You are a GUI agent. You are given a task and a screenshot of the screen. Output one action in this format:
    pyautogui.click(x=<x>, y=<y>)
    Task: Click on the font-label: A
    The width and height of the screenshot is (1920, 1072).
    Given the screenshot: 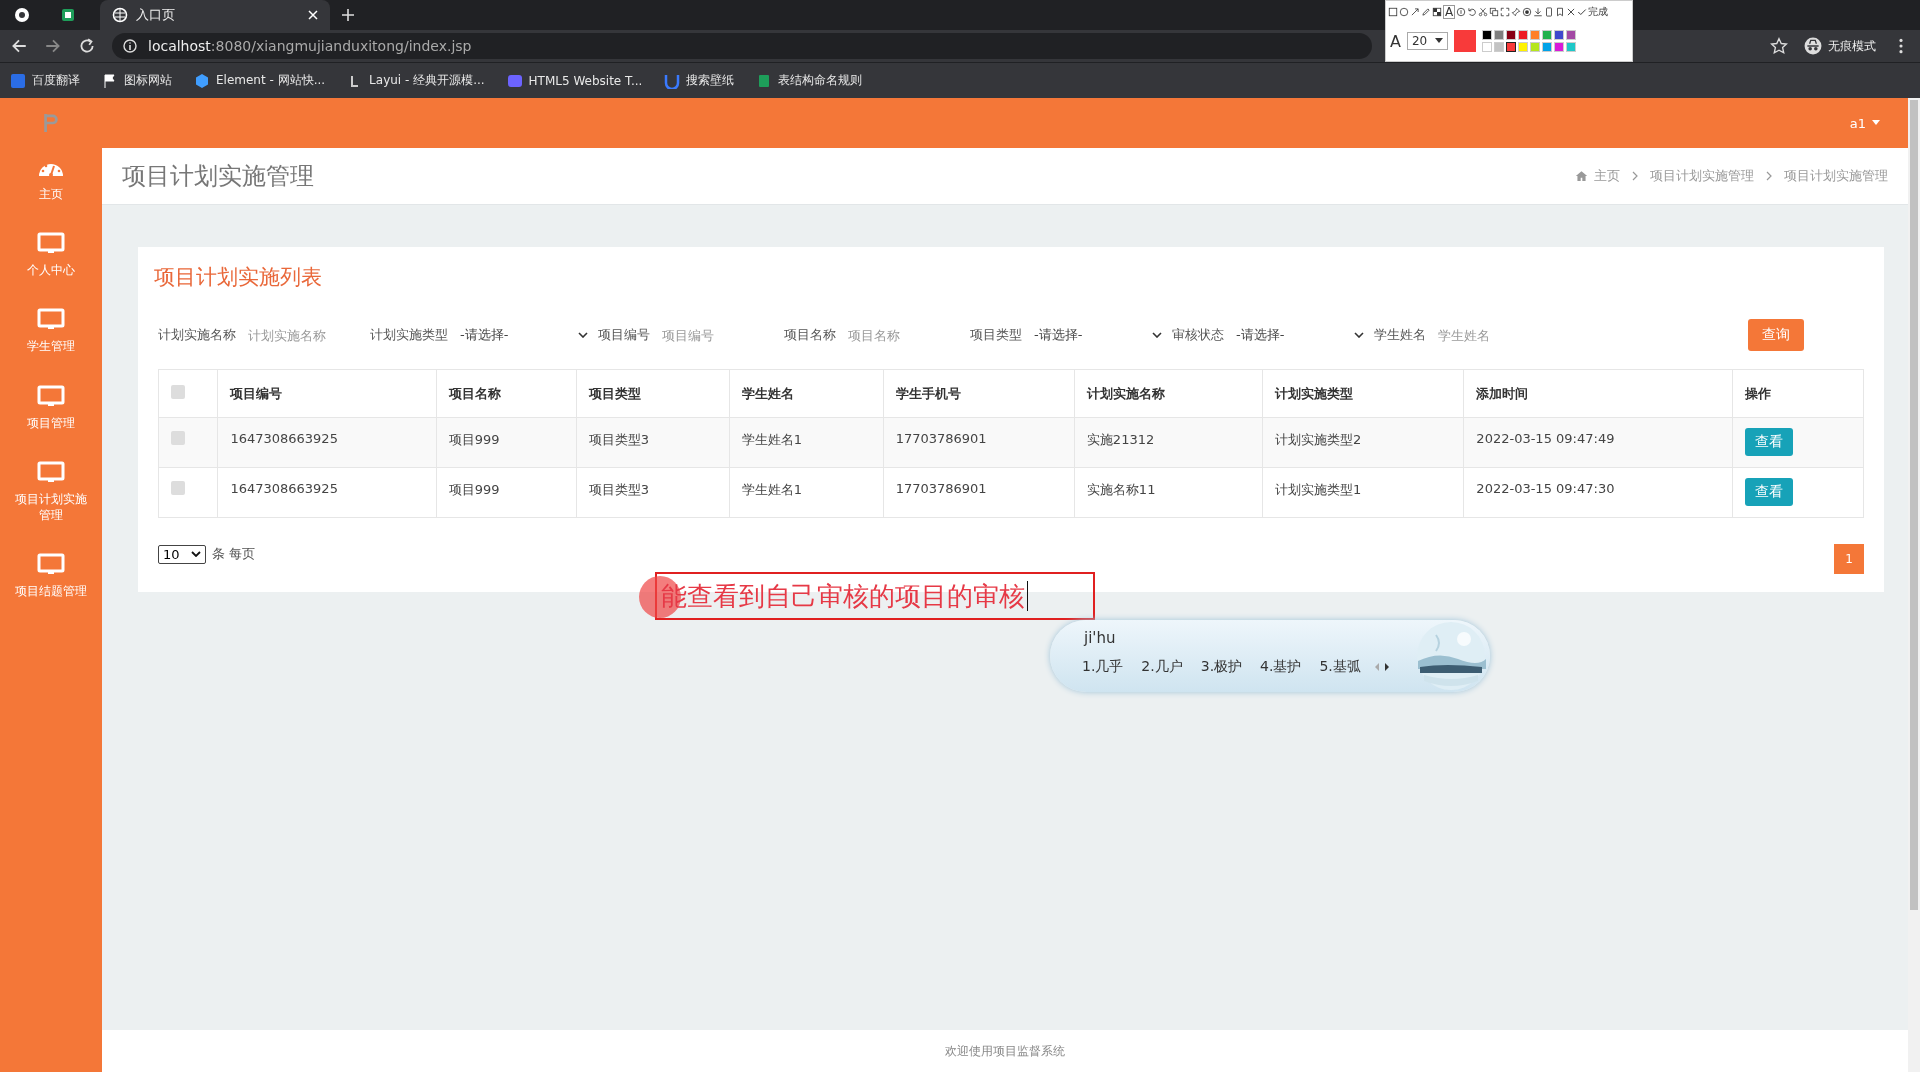 What is the action you would take?
    pyautogui.click(x=1395, y=41)
    